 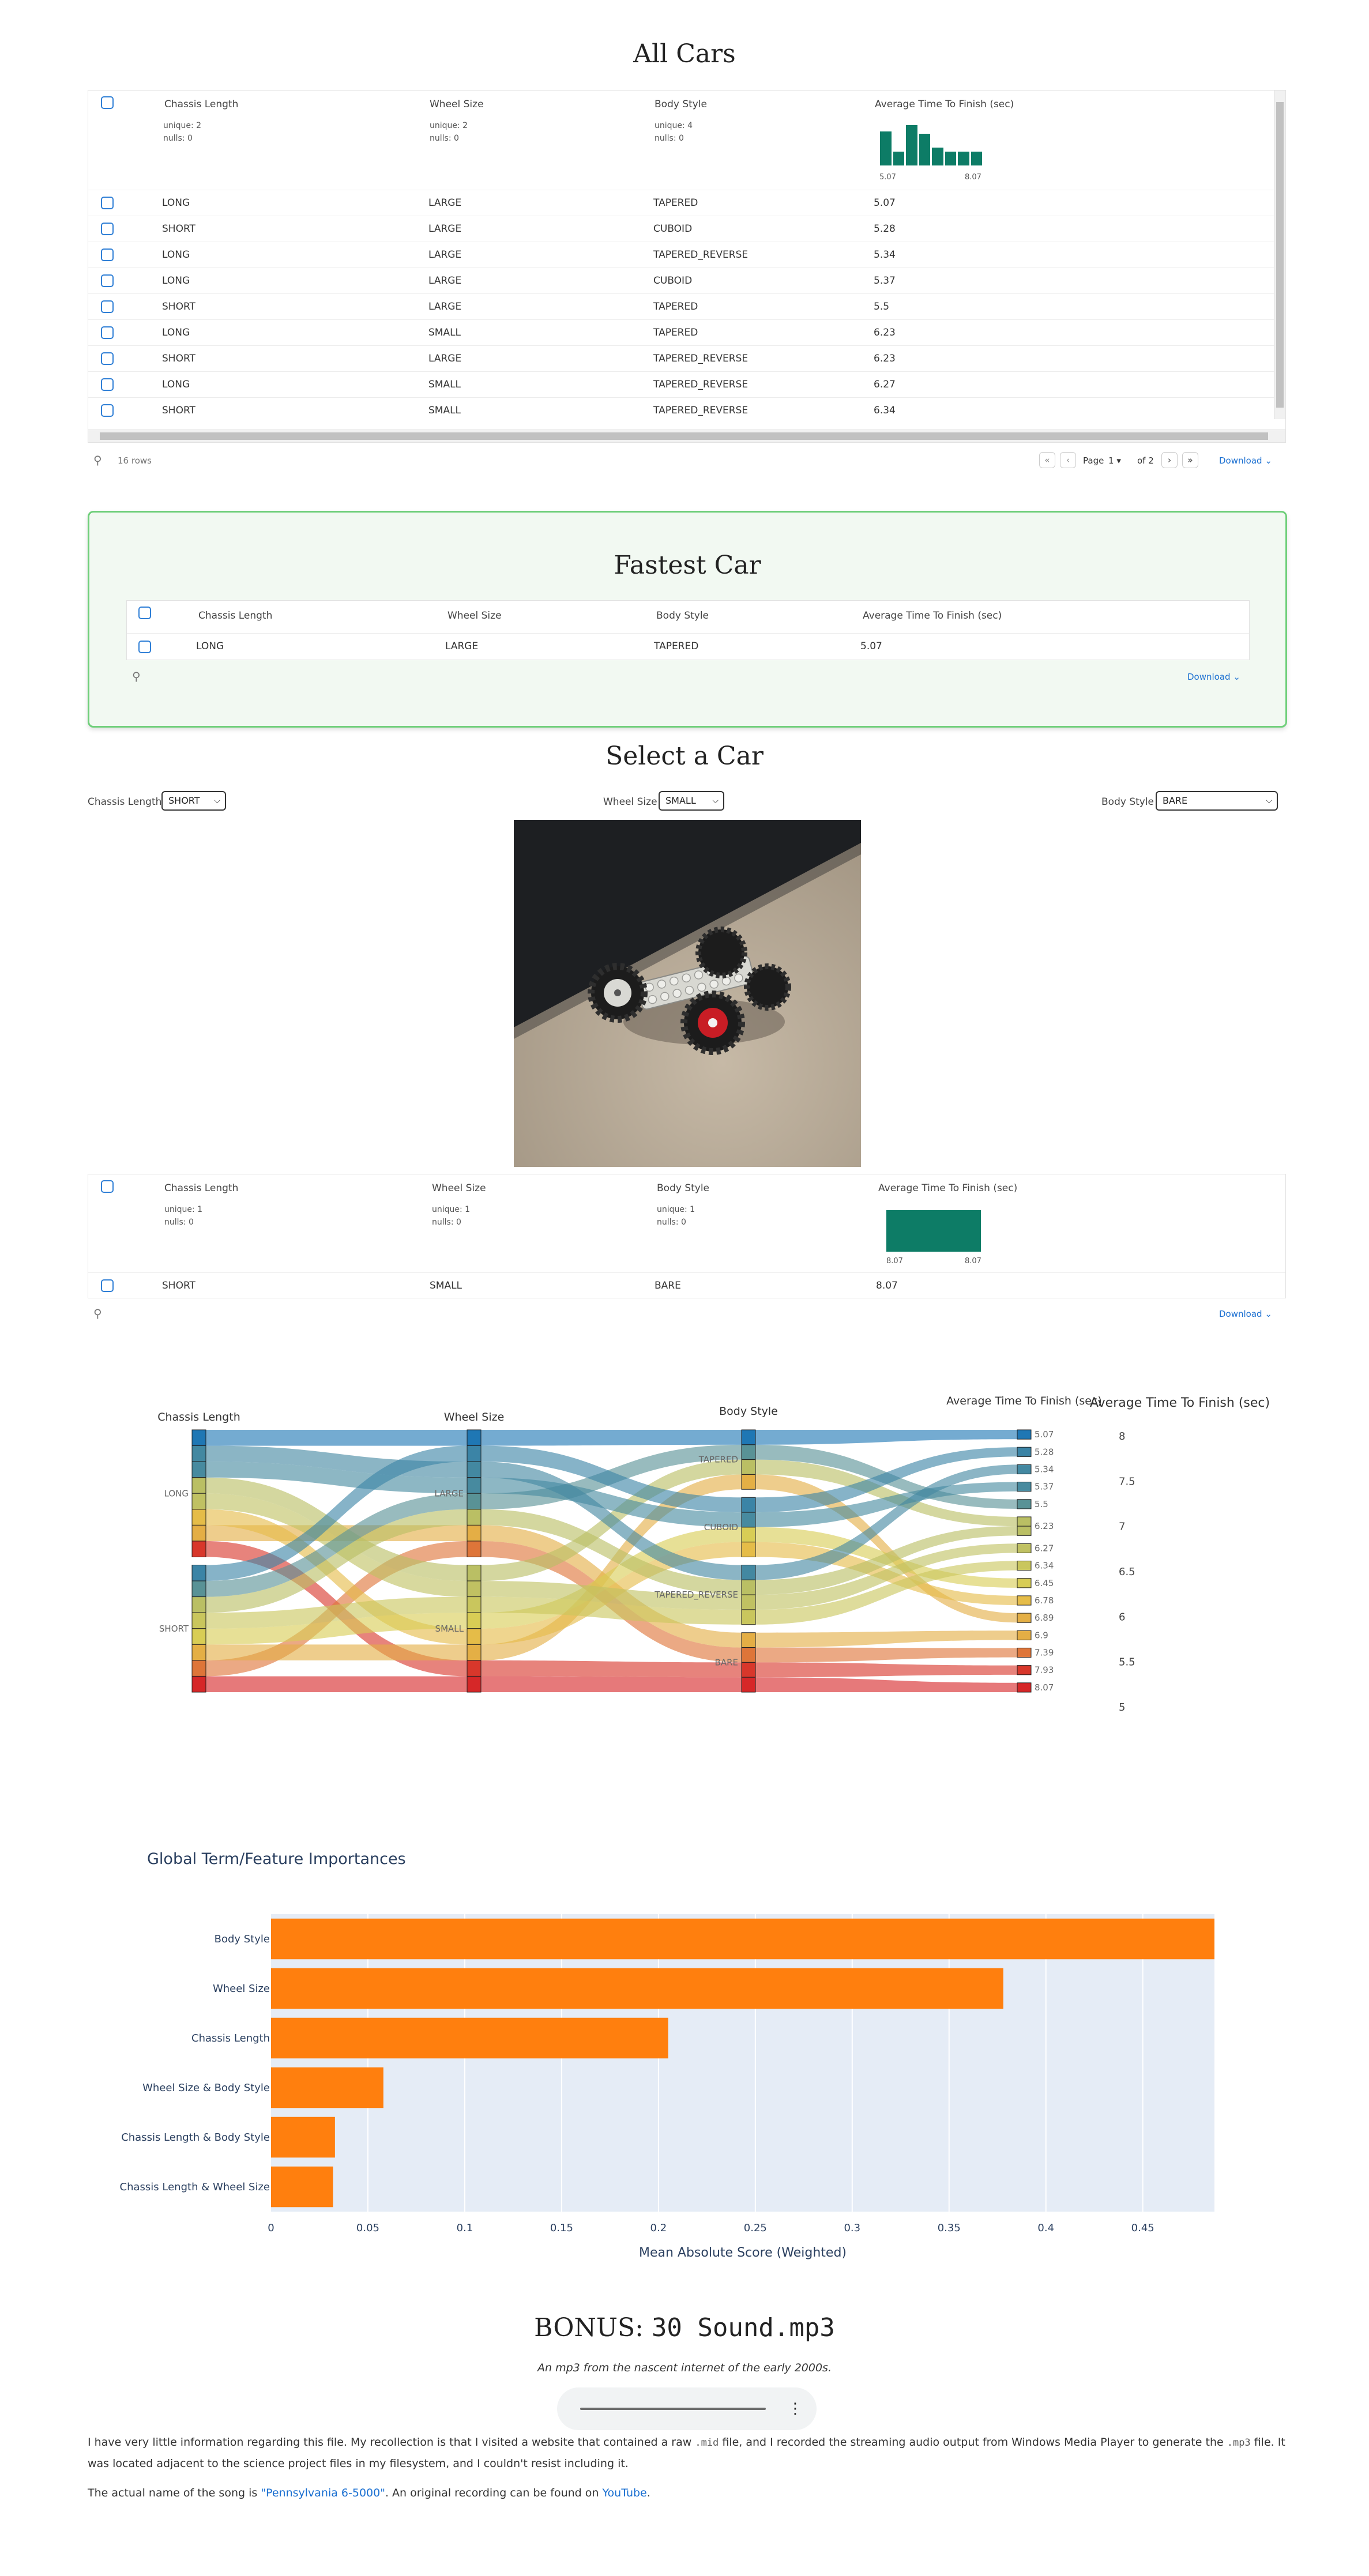 What do you see at coordinates (1047, 460) in the screenshot?
I see `first-page-button: «` at bounding box center [1047, 460].